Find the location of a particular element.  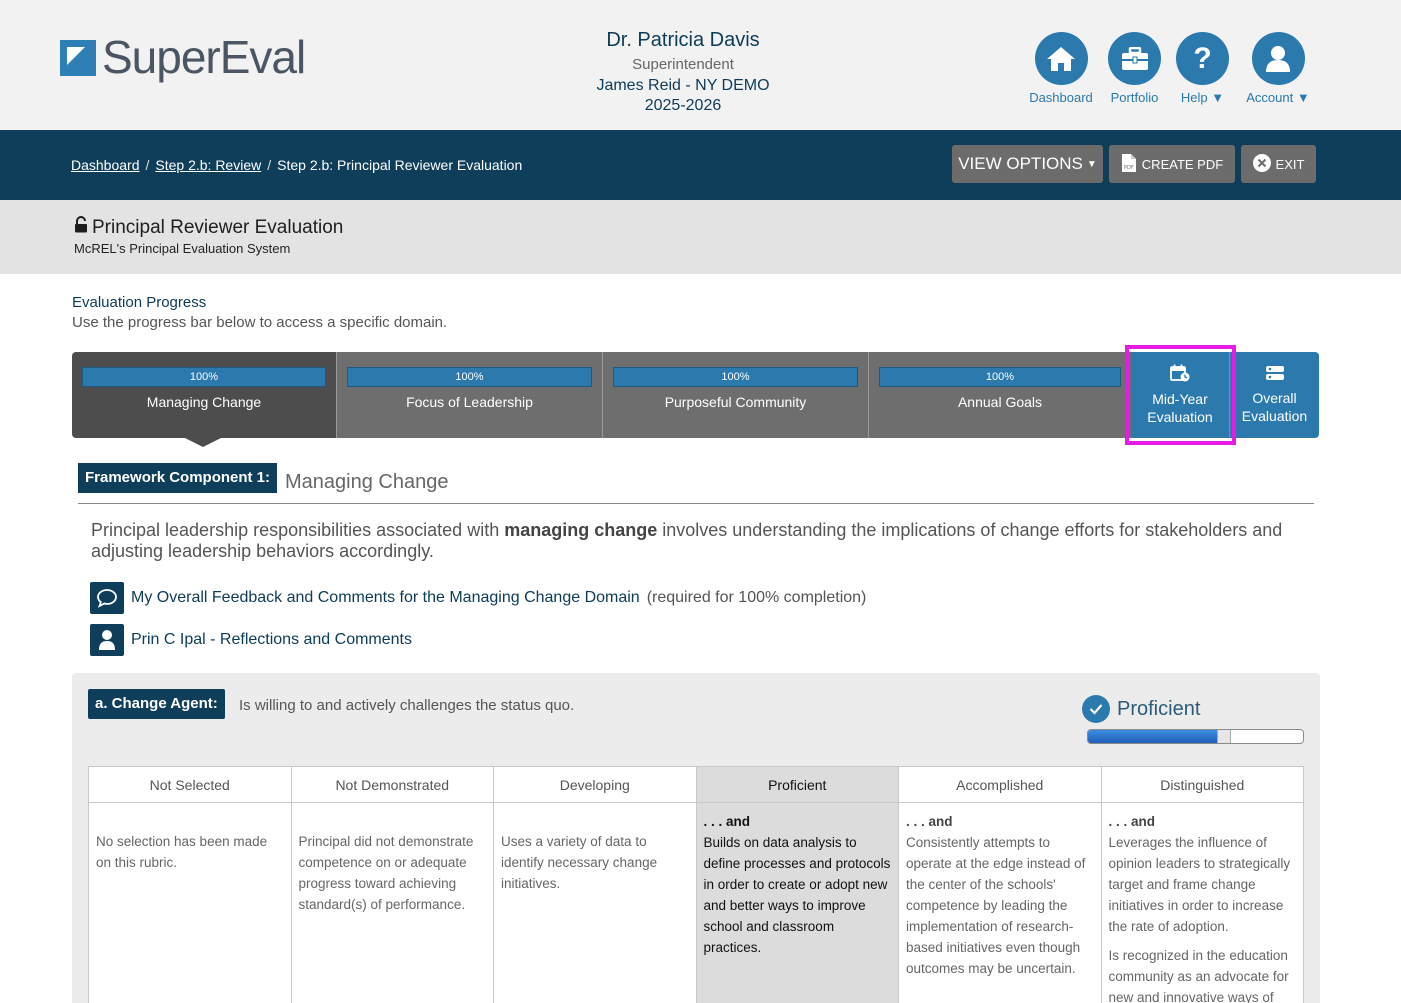

domain-managing-change: 100% Managing Change is located at coordinates (204, 395).